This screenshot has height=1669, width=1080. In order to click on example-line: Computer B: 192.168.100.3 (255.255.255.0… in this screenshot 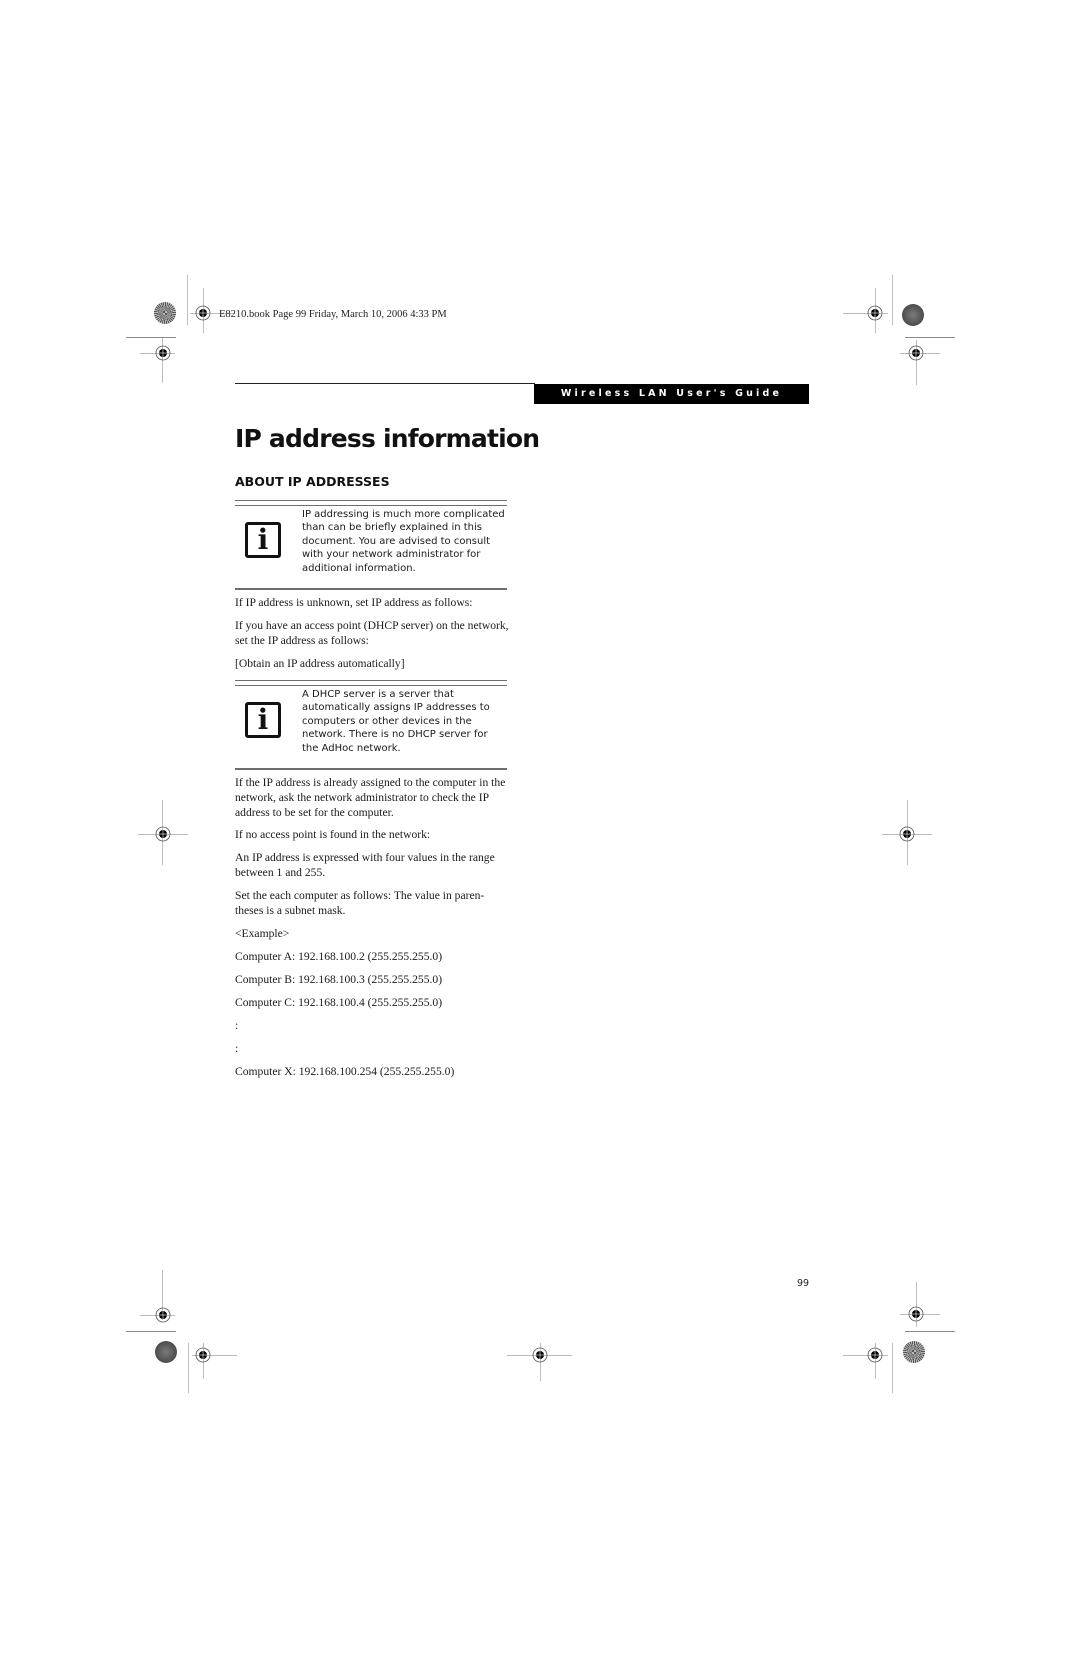, I will do `click(339, 979)`.